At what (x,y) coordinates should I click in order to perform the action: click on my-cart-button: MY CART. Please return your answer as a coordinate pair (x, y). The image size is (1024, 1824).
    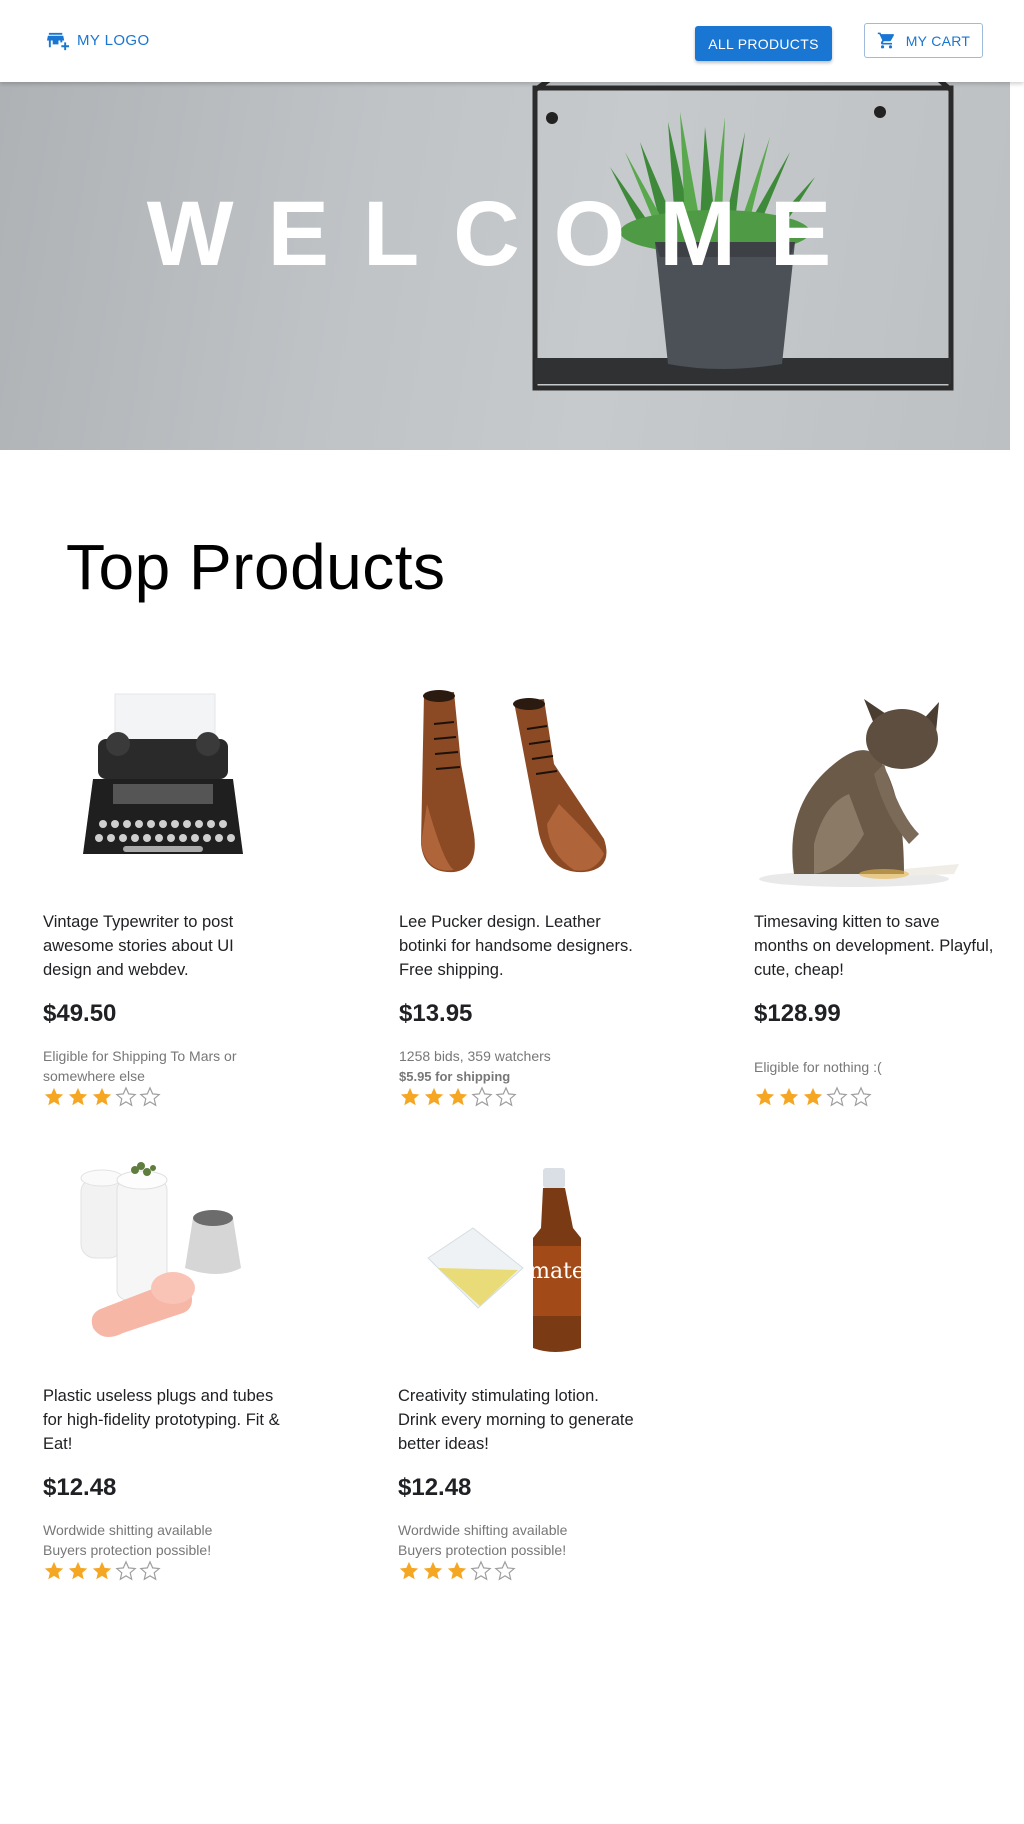
    Looking at the image, I should click on (923, 40).